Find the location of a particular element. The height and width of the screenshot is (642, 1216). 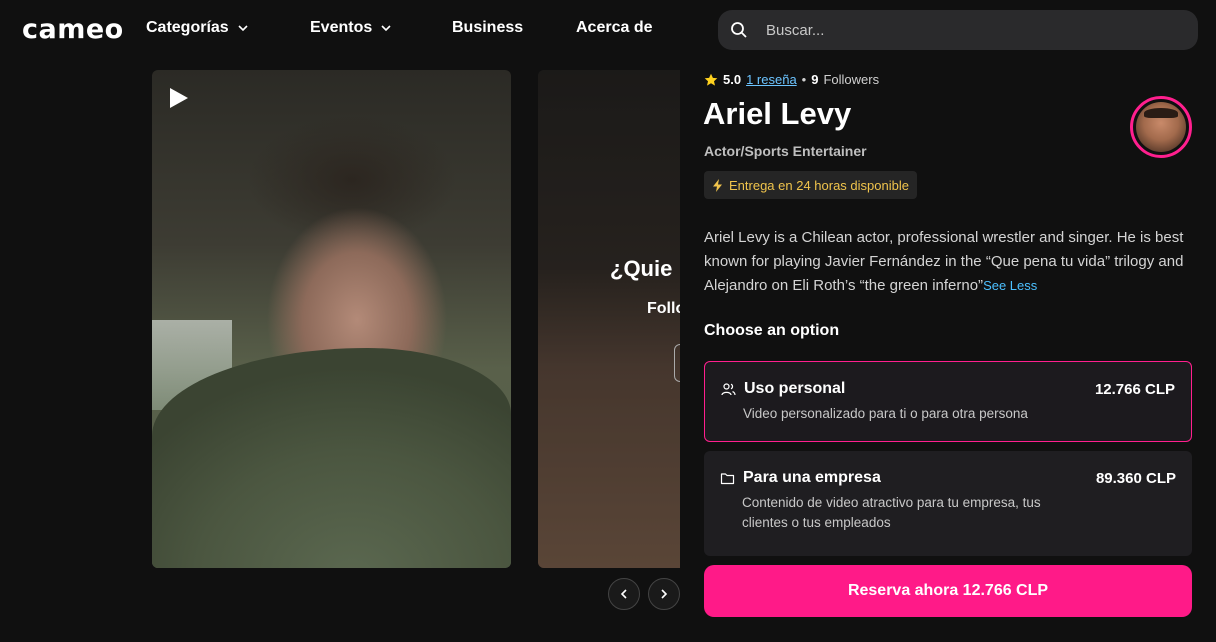

nav-acerca-de: Acerca de is located at coordinates (614, 28).